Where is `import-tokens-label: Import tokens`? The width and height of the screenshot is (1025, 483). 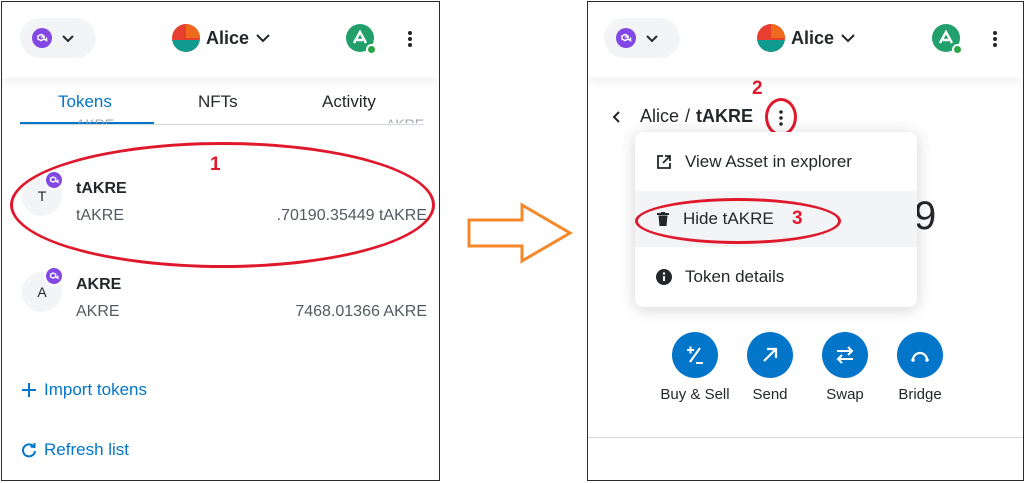
import-tokens-label: Import tokens is located at coordinates (95, 389).